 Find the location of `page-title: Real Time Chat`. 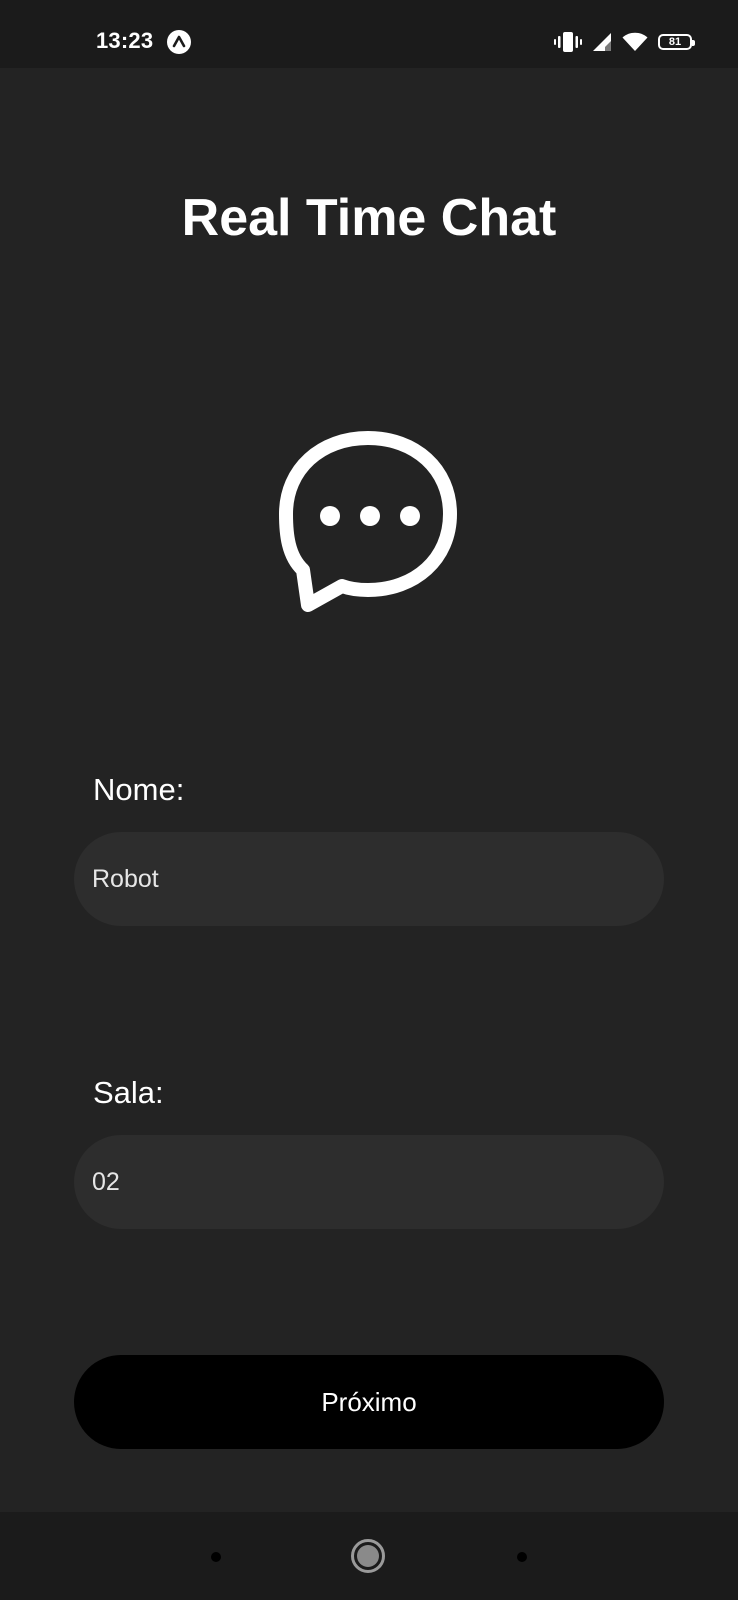

page-title: Real Time Chat is located at coordinates (369, 218).